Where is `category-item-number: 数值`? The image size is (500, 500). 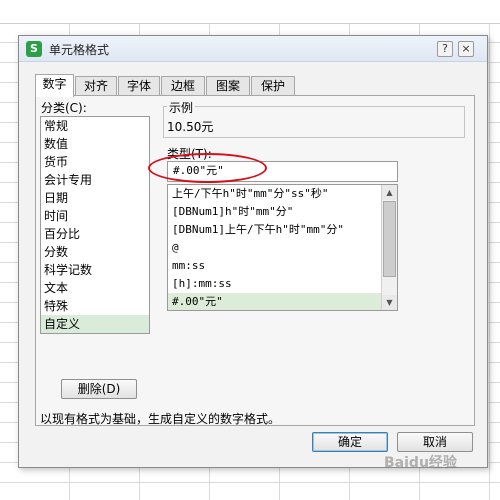
category-item-number: 数值 is located at coordinates (95, 144).